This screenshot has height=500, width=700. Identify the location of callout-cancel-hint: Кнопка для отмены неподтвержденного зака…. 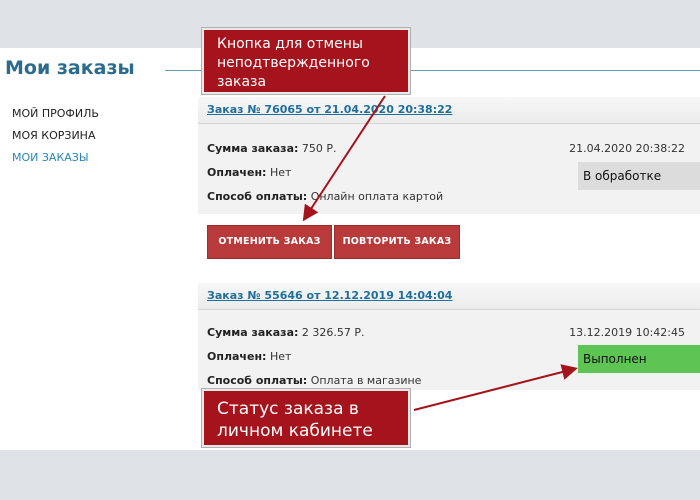
(306, 61).